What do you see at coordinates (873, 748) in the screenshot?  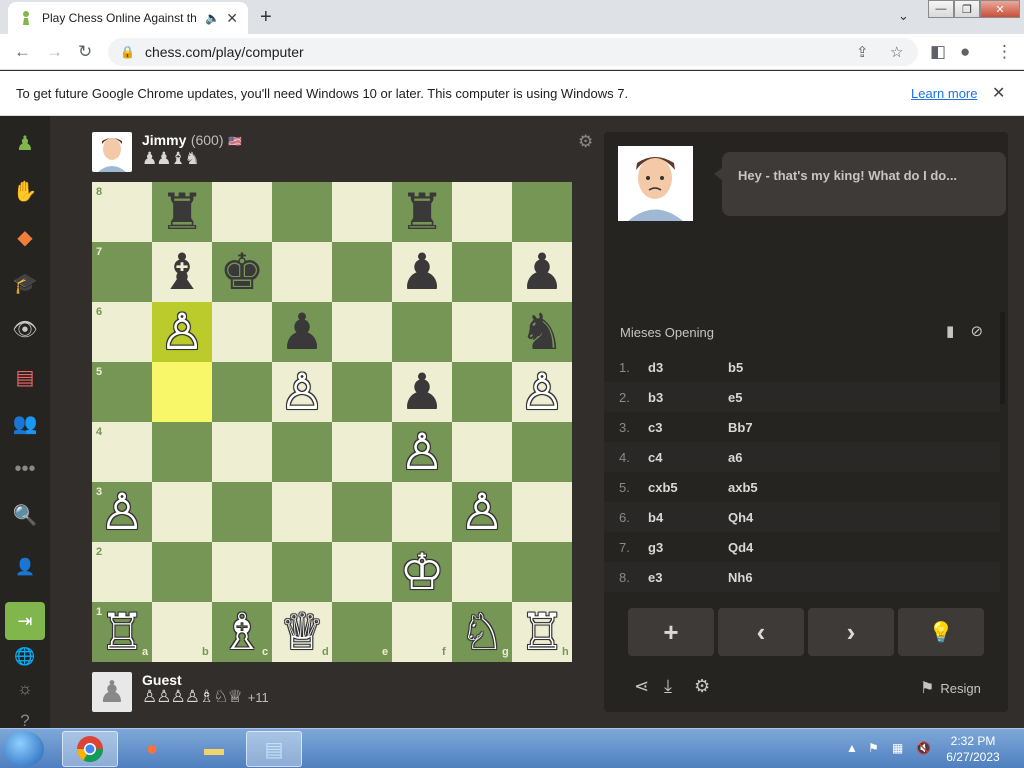 I see `action-center-icon: ⚑` at bounding box center [873, 748].